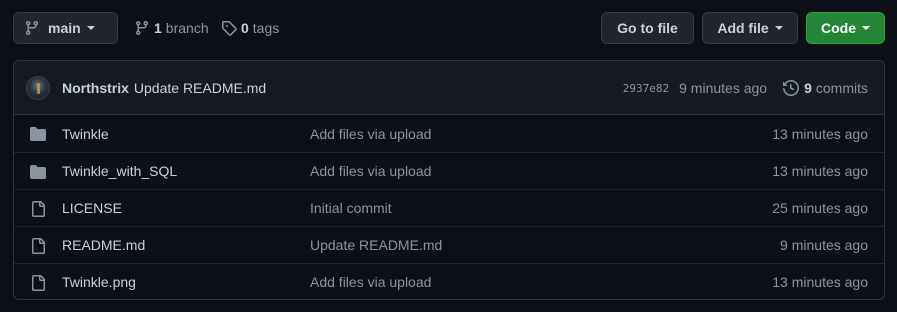 The image size is (897, 312). I want to click on avatar, so click(38, 87).